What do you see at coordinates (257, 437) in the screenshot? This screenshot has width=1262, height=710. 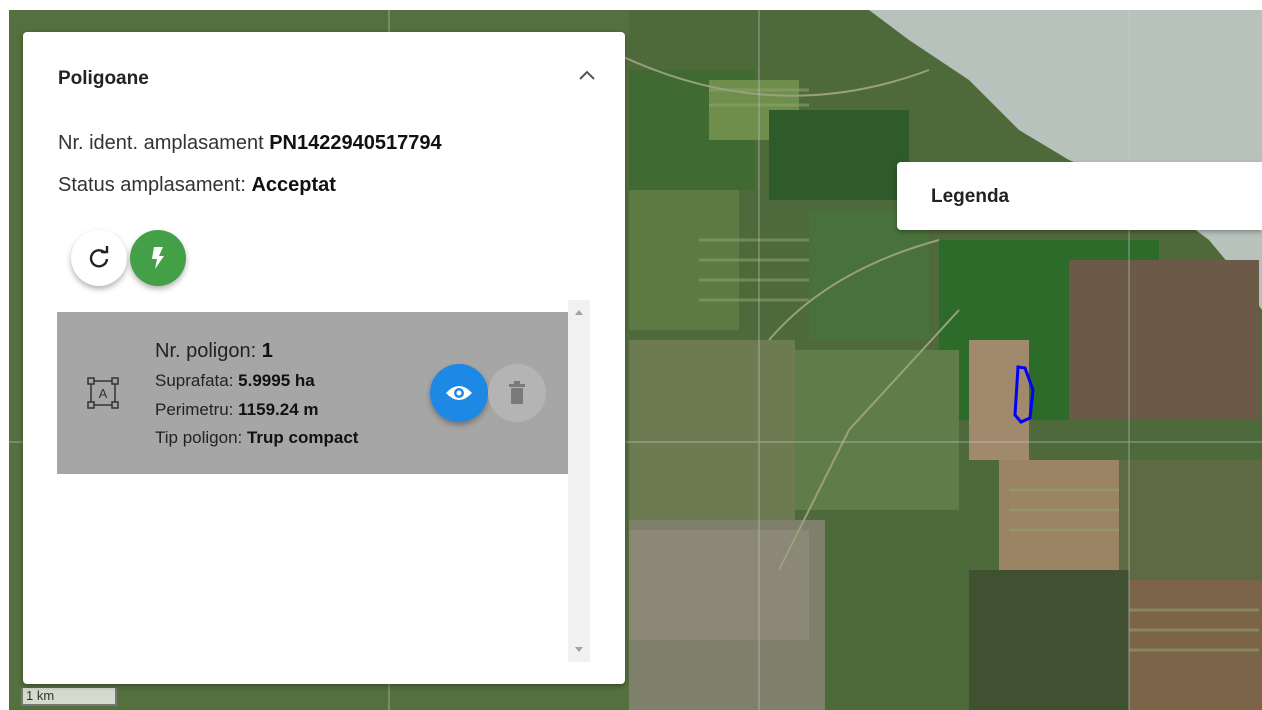 I see `polygon-type: Tip poligon: Trup compact` at bounding box center [257, 437].